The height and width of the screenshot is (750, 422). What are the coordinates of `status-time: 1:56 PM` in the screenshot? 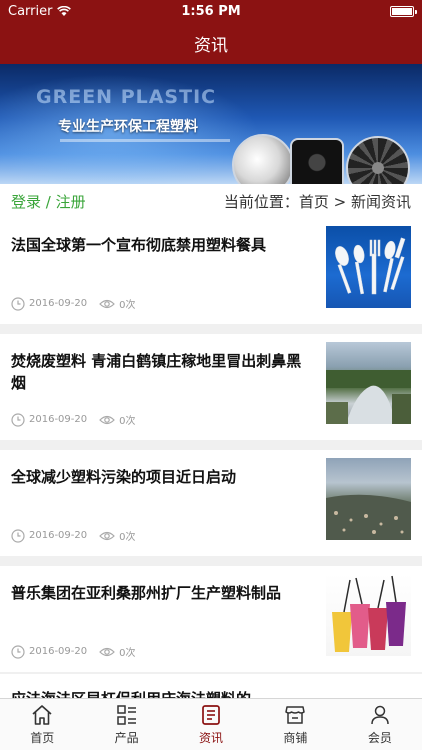 It's located at (211, 11).